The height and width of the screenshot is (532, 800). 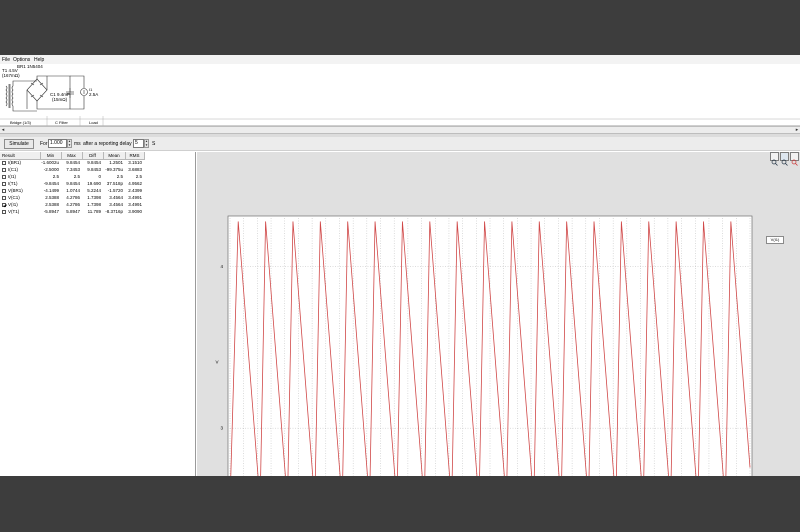 I want to click on table-row: V(BR1) -4.1499 1.0744 5.2244 -1.5720 2.4399, so click(x=72, y=190).